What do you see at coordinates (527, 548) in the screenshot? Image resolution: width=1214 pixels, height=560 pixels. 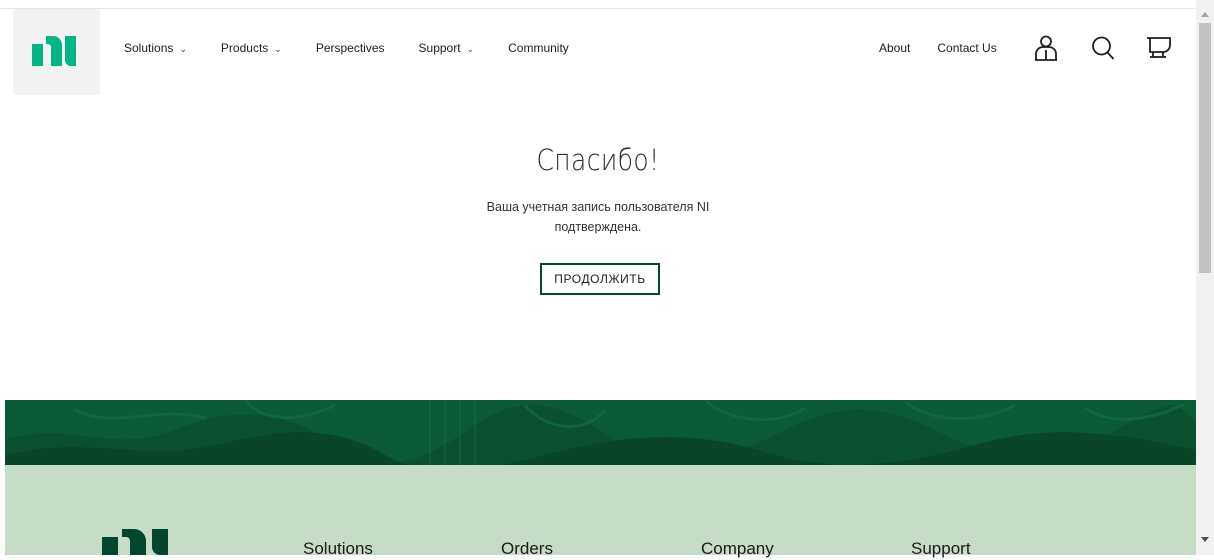 I see `footer-heading-orders: Orders` at bounding box center [527, 548].